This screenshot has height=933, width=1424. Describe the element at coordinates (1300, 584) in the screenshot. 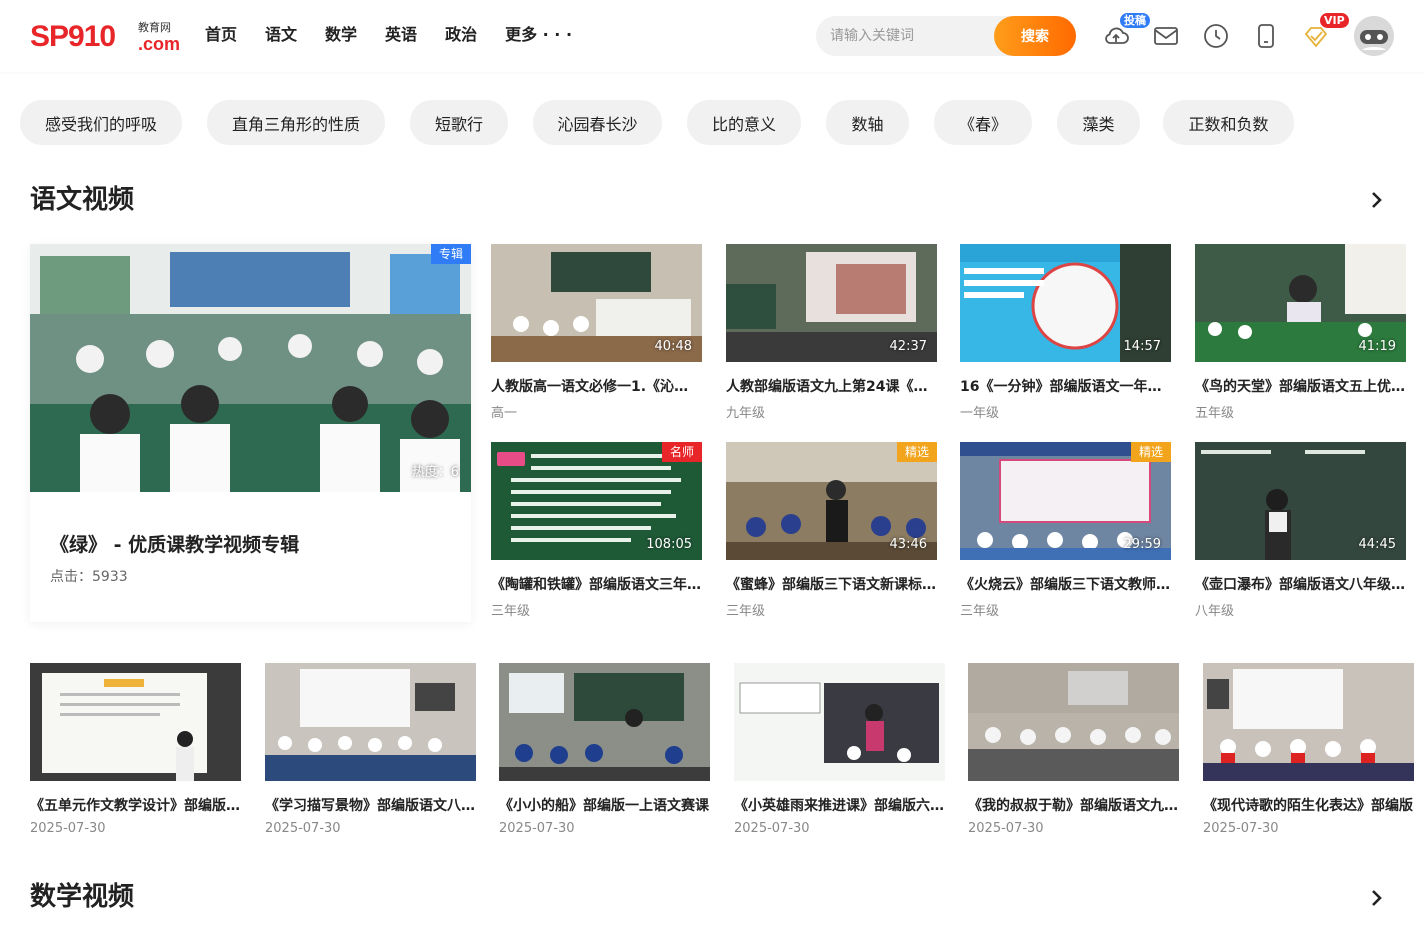

I see `video-title: 《壶口瀑布》部编版语文八年级下册` at that location.